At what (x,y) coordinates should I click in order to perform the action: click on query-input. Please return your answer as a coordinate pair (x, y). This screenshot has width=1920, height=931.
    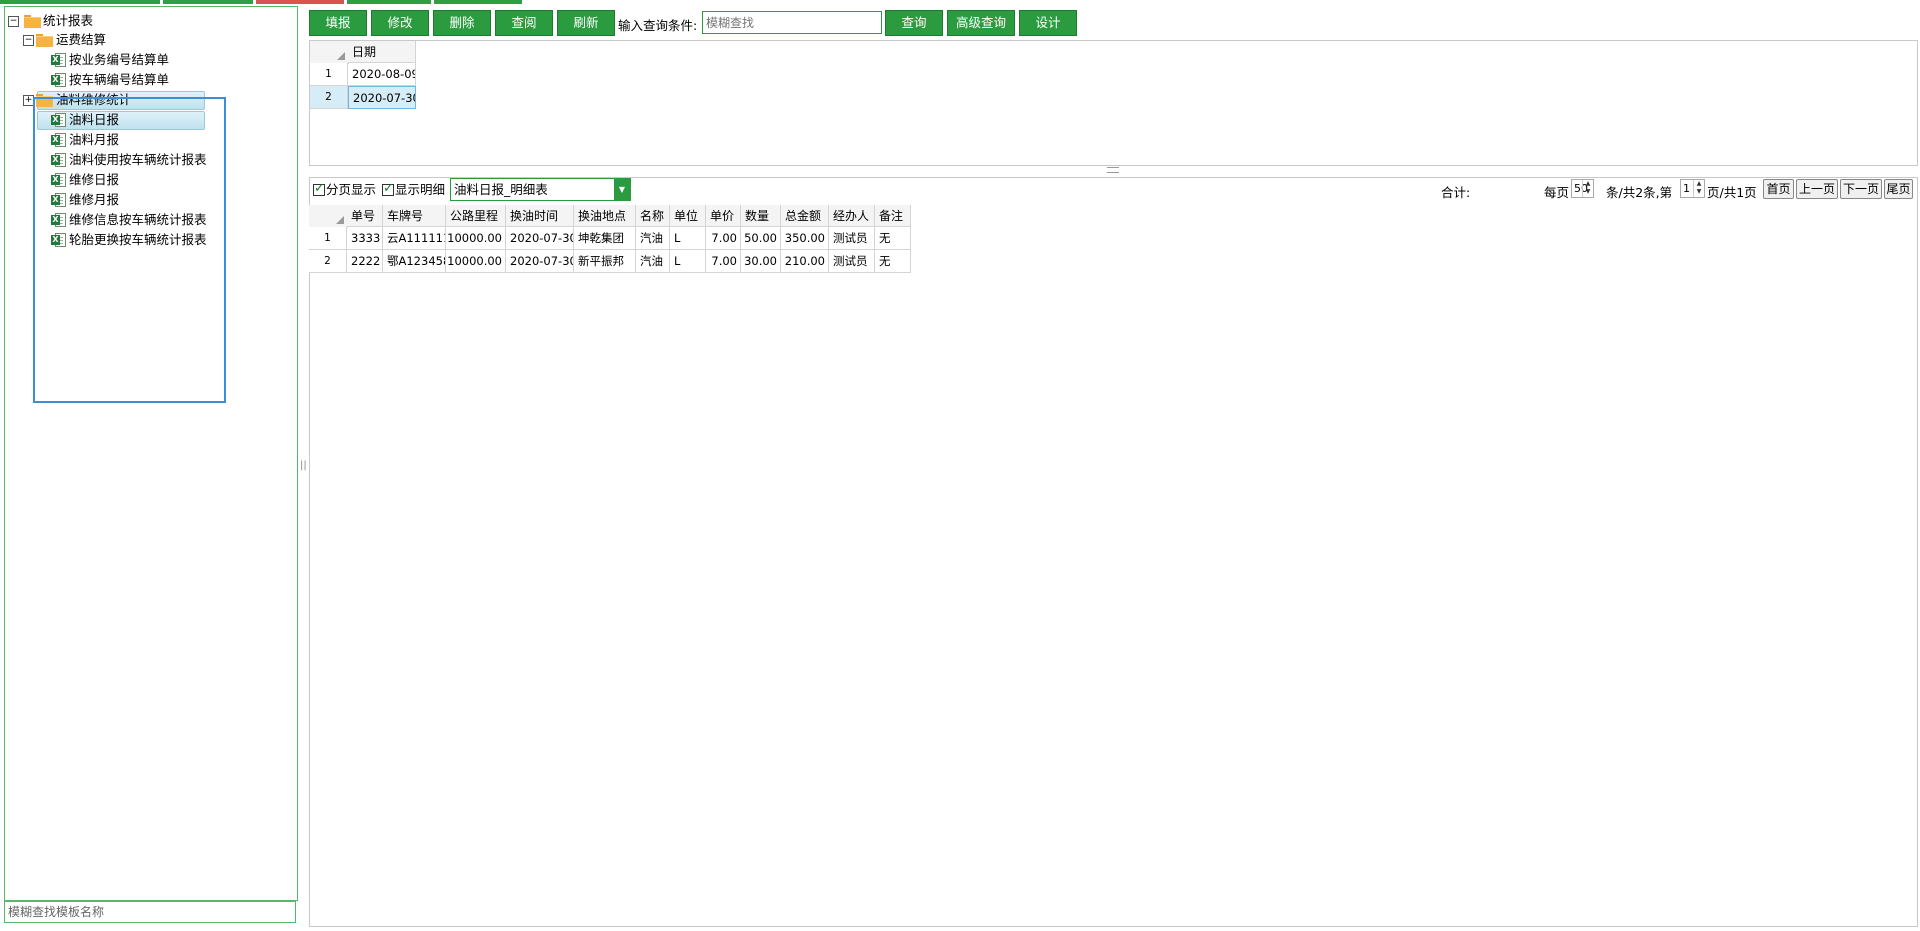
    Looking at the image, I should click on (792, 22).